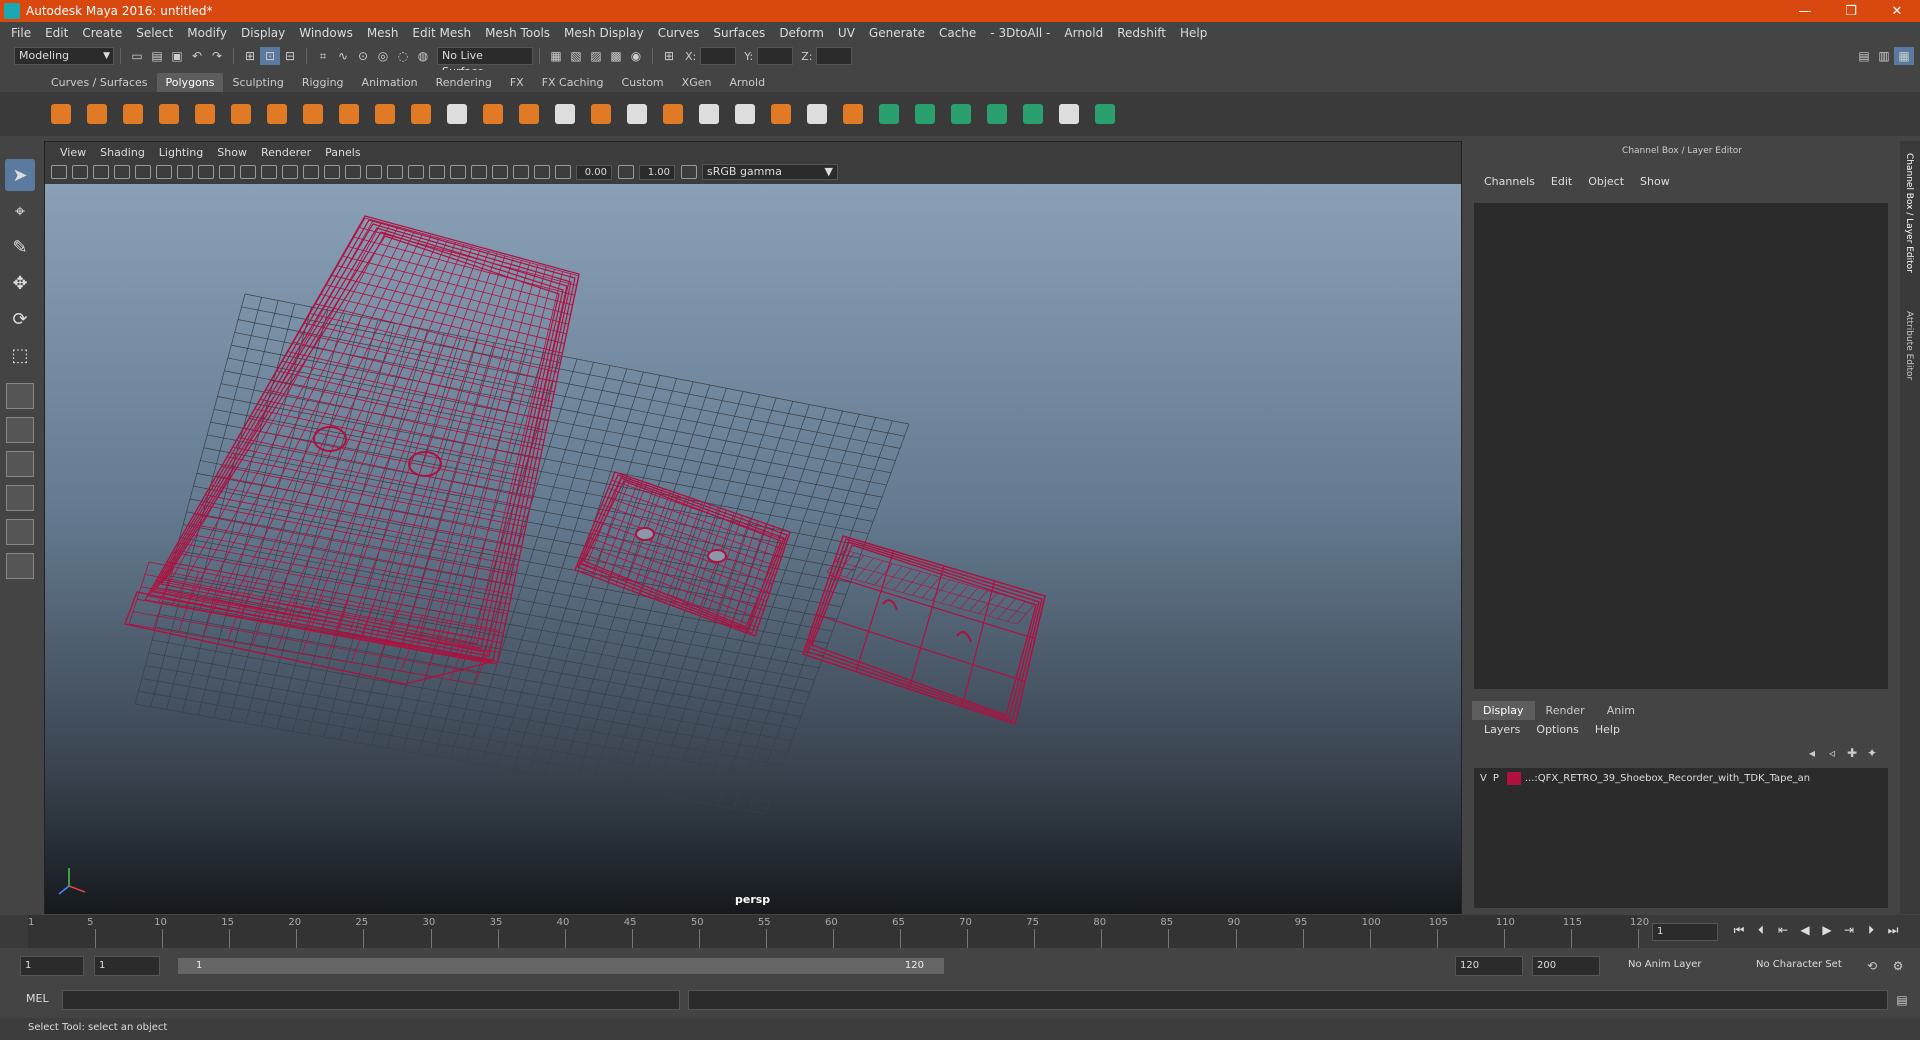 This screenshot has height=1040, width=1920. Describe the element at coordinates (889, 114) in the screenshot. I see `planar-map-icon` at that location.